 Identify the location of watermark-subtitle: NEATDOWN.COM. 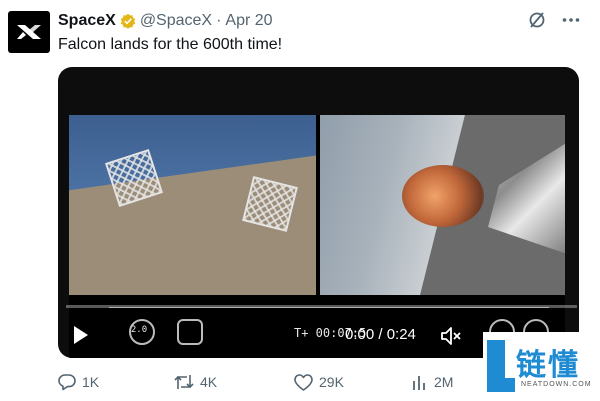
(556, 384).